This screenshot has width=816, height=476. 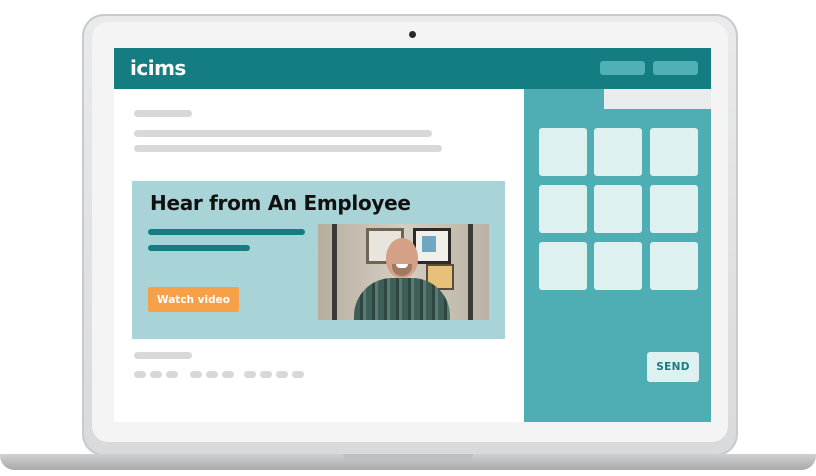 I want to click on employee-video-thumbnail, so click(x=403, y=272).